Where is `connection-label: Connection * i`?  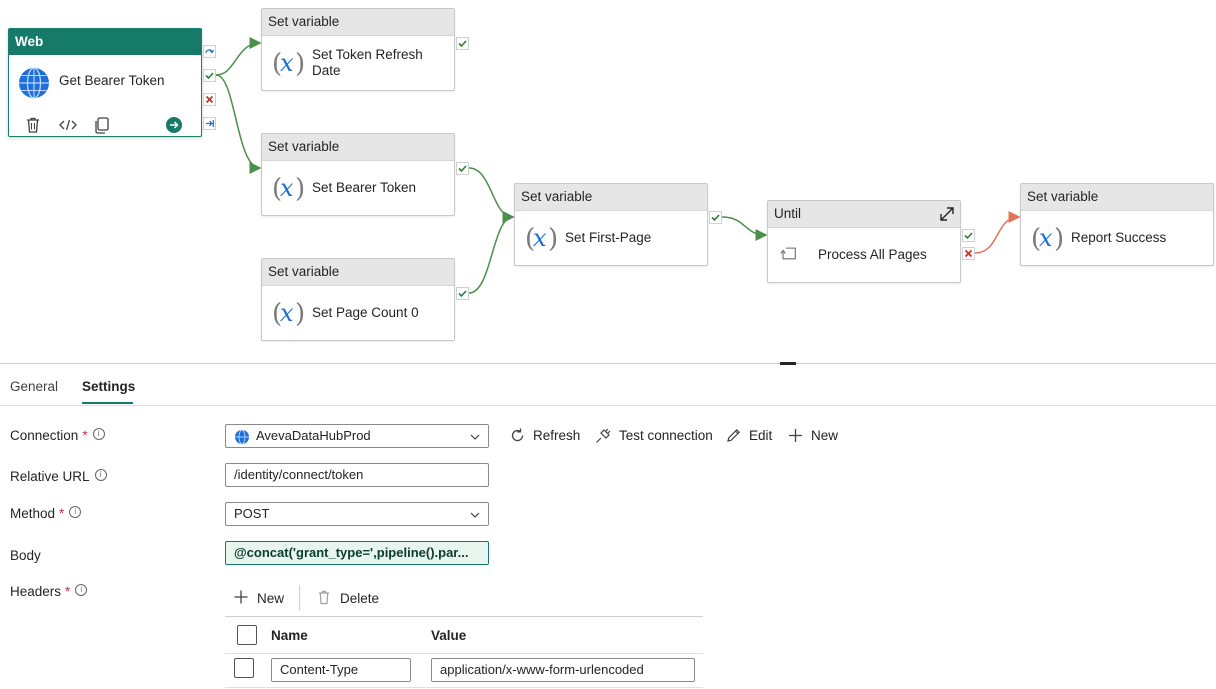 connection-label: Connection * i is located at coordinates (57, 435).